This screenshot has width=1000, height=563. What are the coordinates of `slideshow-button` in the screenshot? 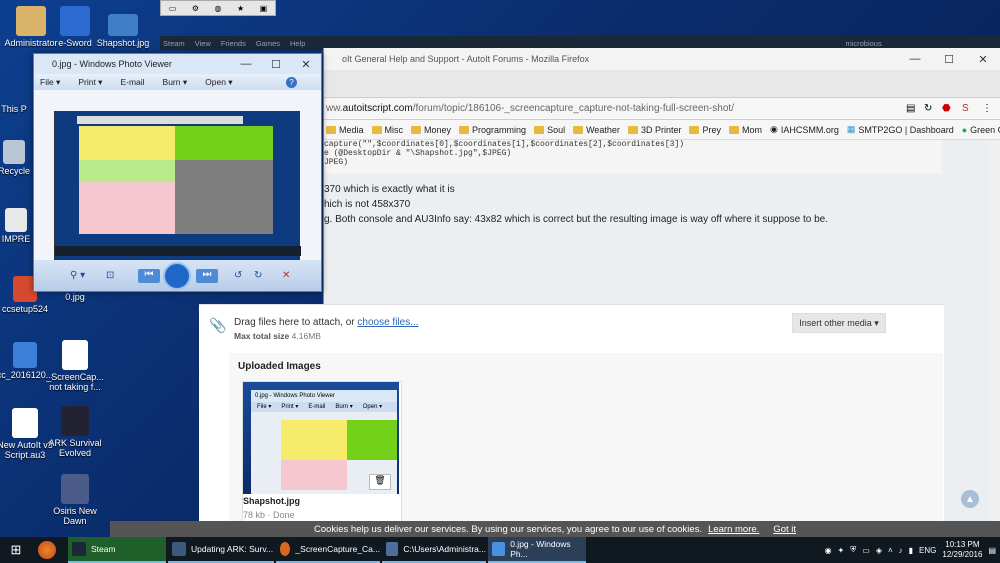 It's located at (177, 276).